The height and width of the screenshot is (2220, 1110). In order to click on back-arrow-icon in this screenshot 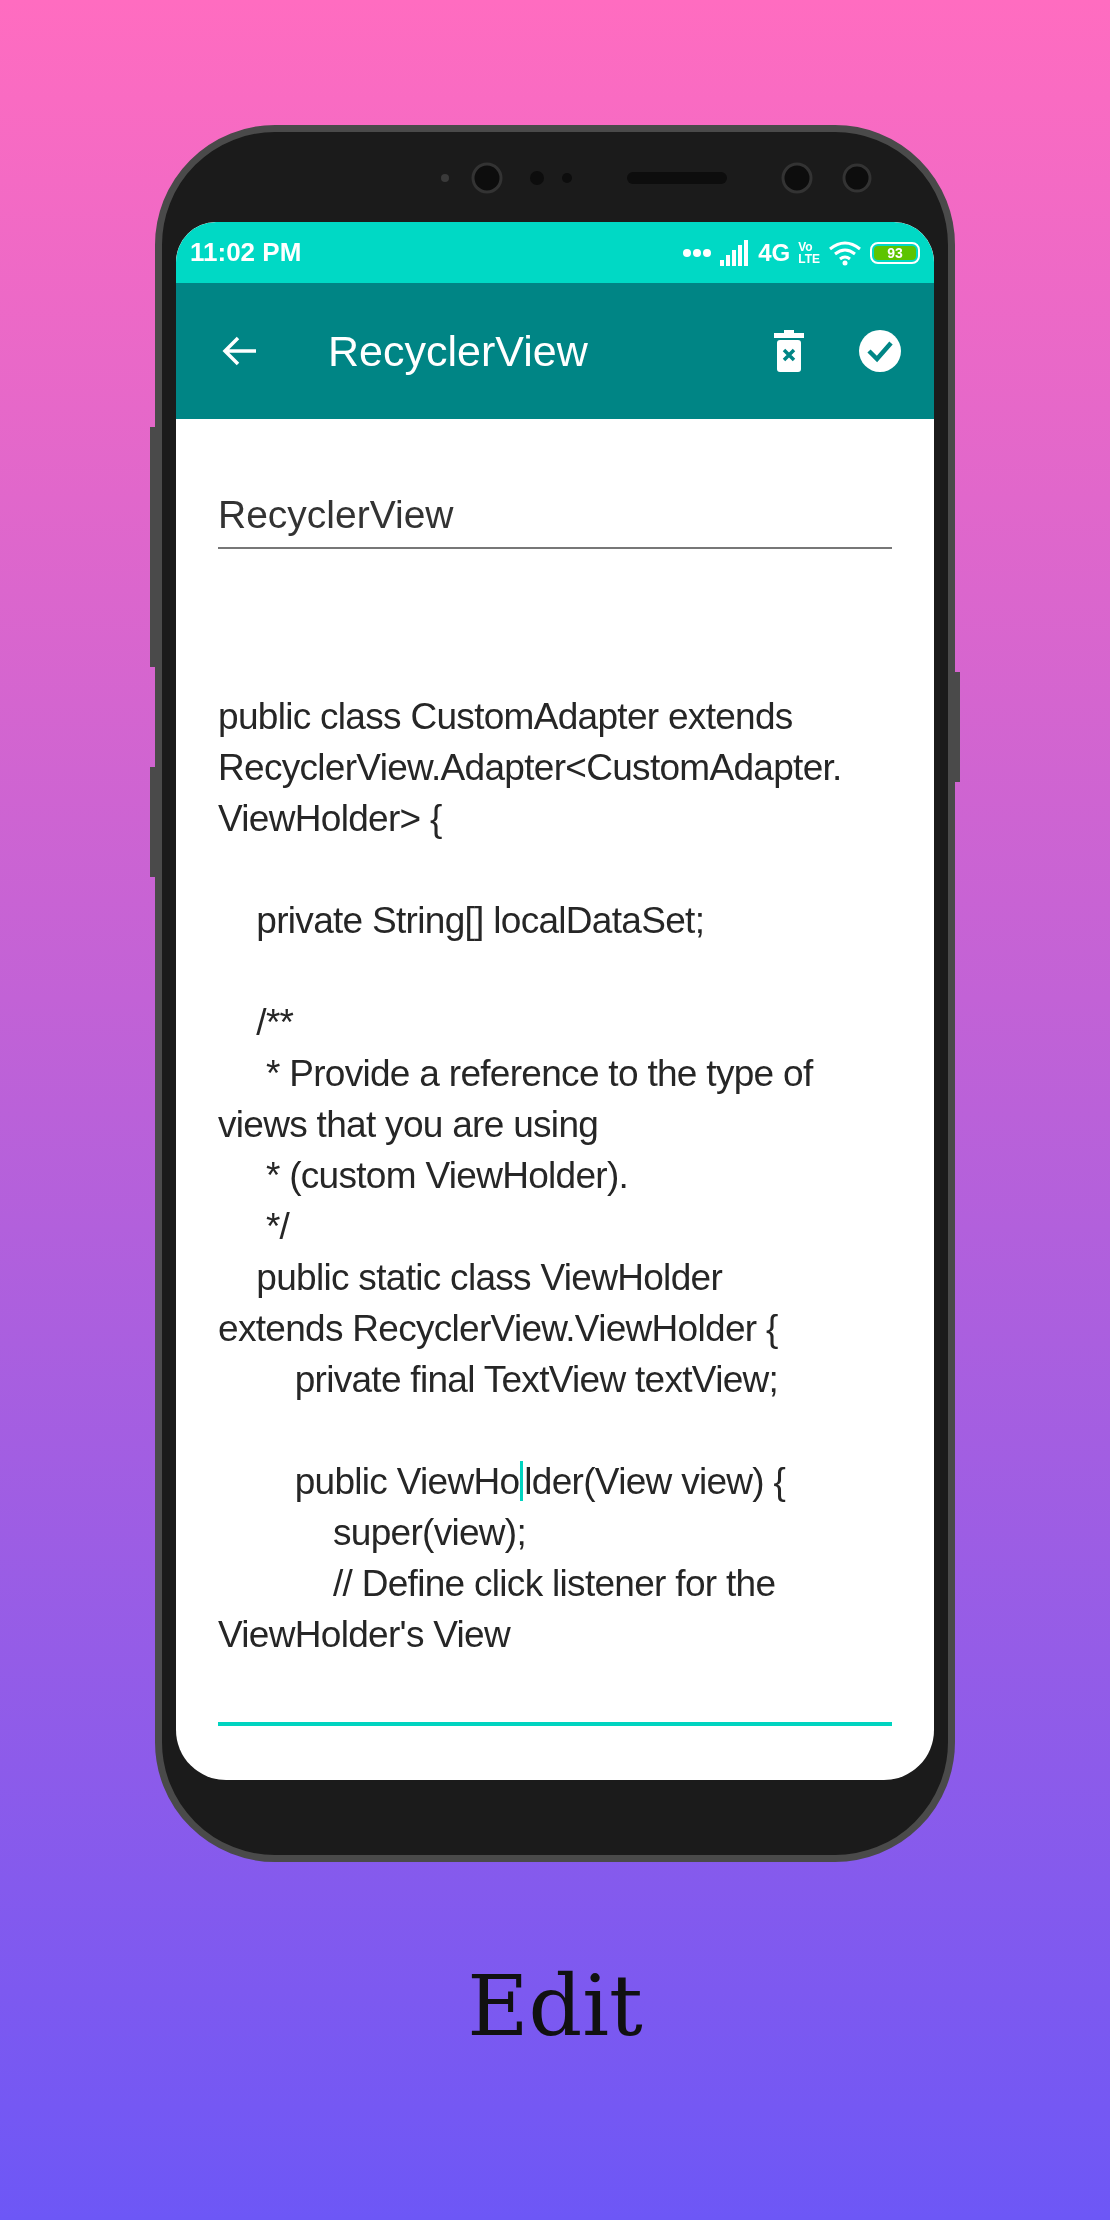, I will do `click(240, 351)`.